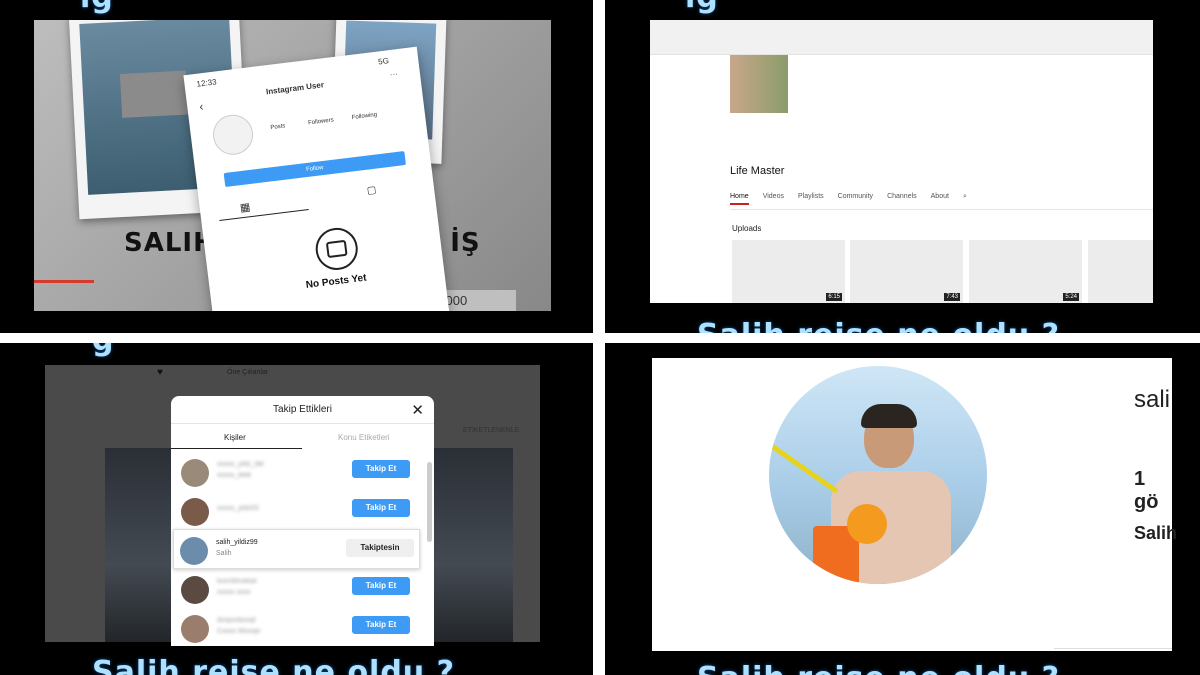 The width and height of the screenshot is (1200, 675). Describe the element at coordinates (314, 169) in the screenshot. I see `follow-button: Follow` at that location.